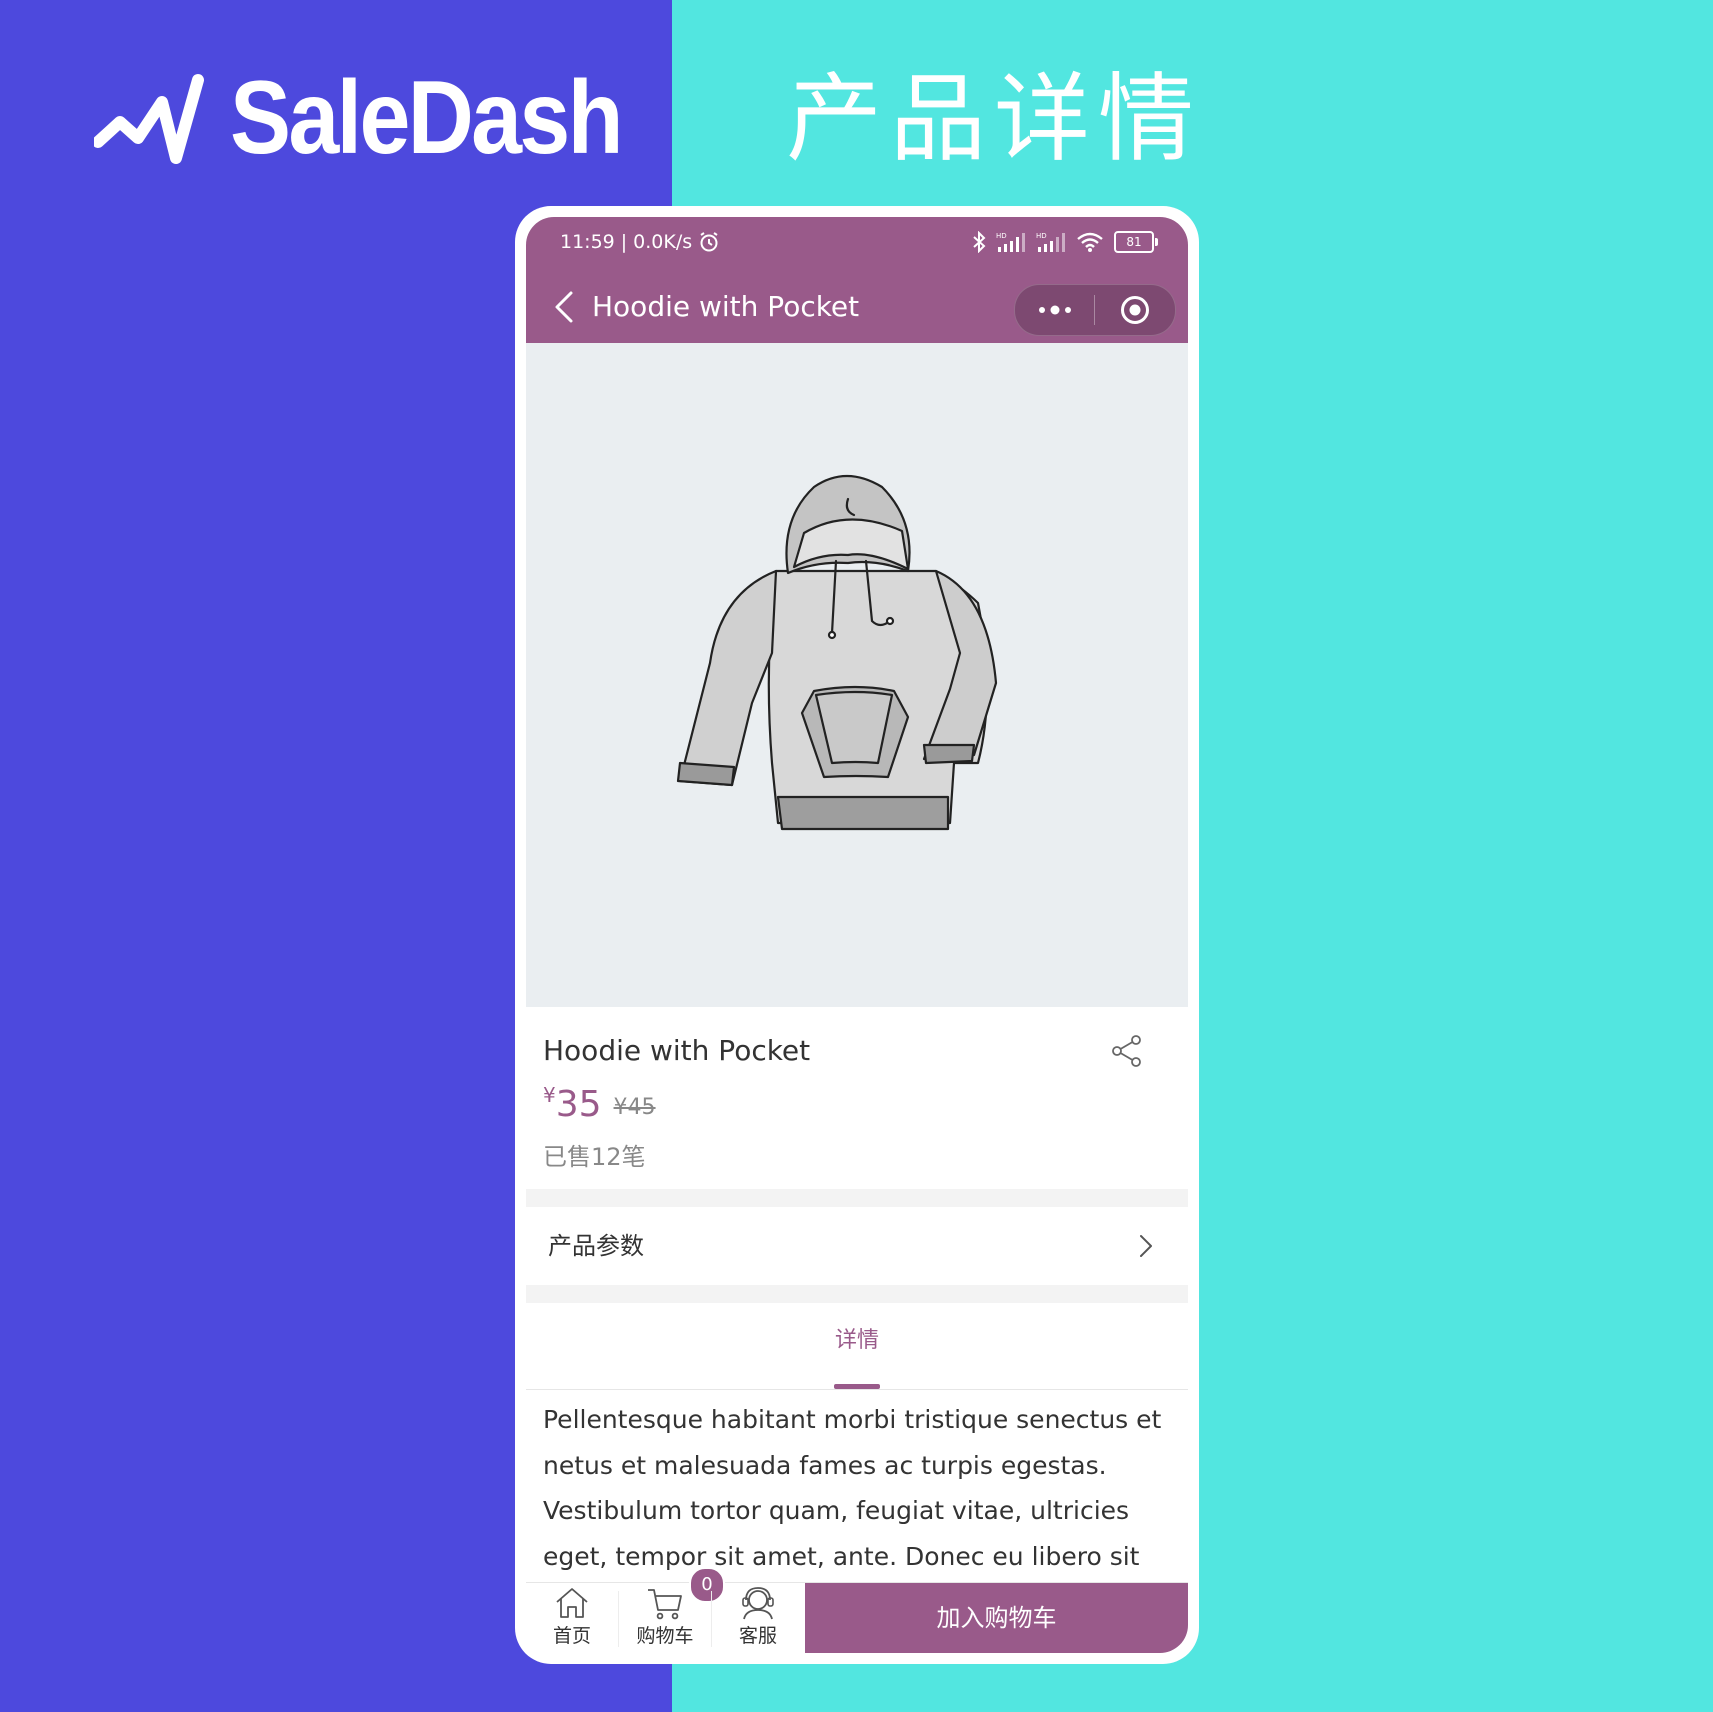  What do you see at coordinates (979, 242) in the screenshot?
I see `bluetooth-icon` at bounding box center [979, 242].